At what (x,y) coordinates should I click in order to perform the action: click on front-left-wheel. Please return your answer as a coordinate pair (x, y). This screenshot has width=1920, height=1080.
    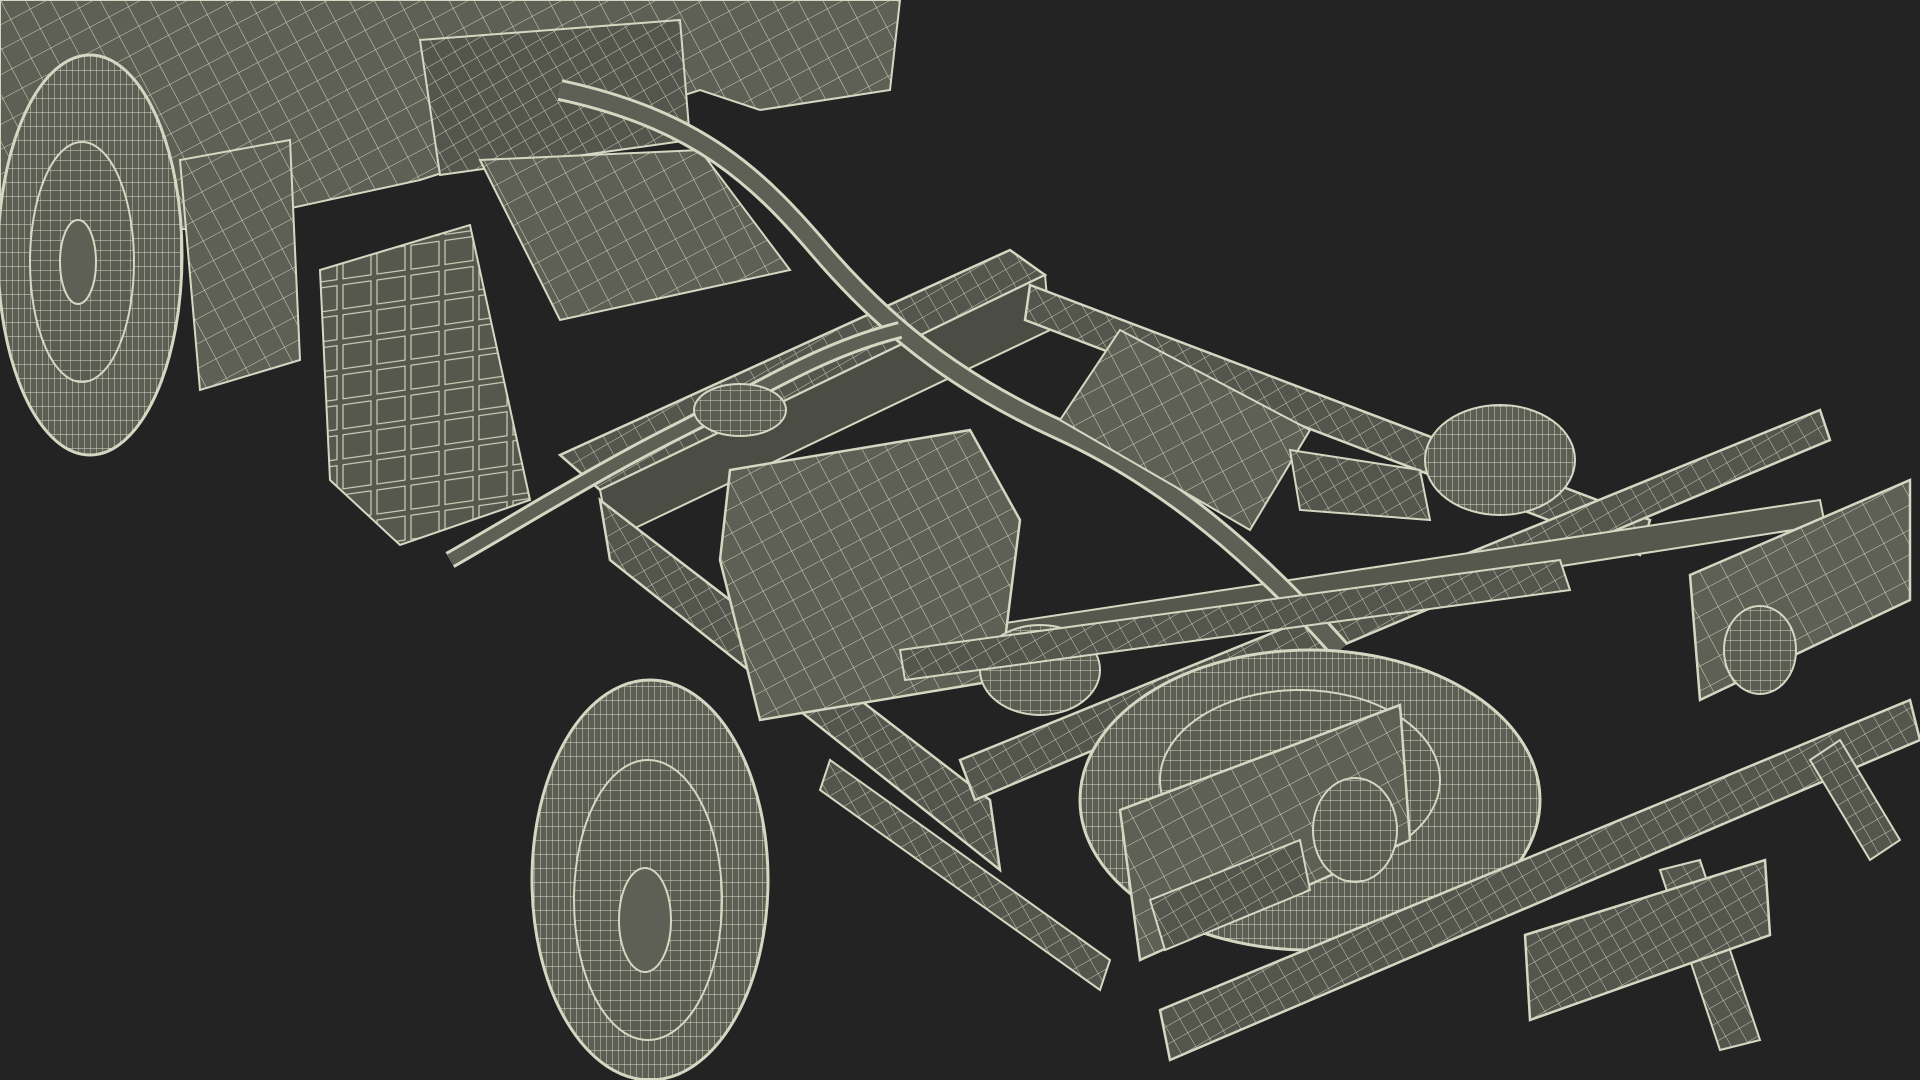
    Looking at the image, I should click on (92, 255).